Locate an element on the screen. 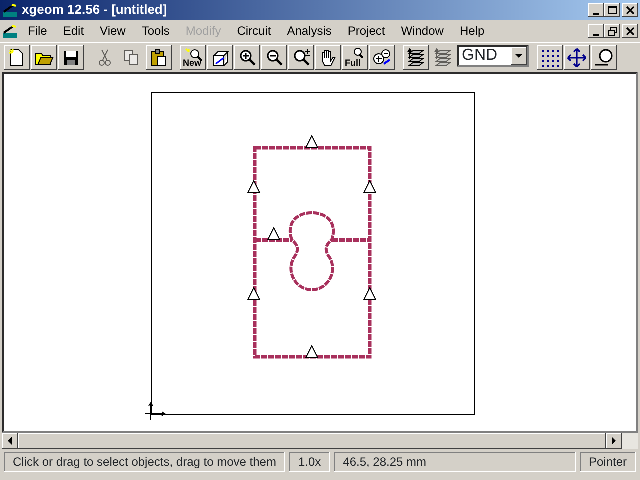 The height and width of the screenshot is (480, 640). menu-item: File is located at coordinates (38, 31).